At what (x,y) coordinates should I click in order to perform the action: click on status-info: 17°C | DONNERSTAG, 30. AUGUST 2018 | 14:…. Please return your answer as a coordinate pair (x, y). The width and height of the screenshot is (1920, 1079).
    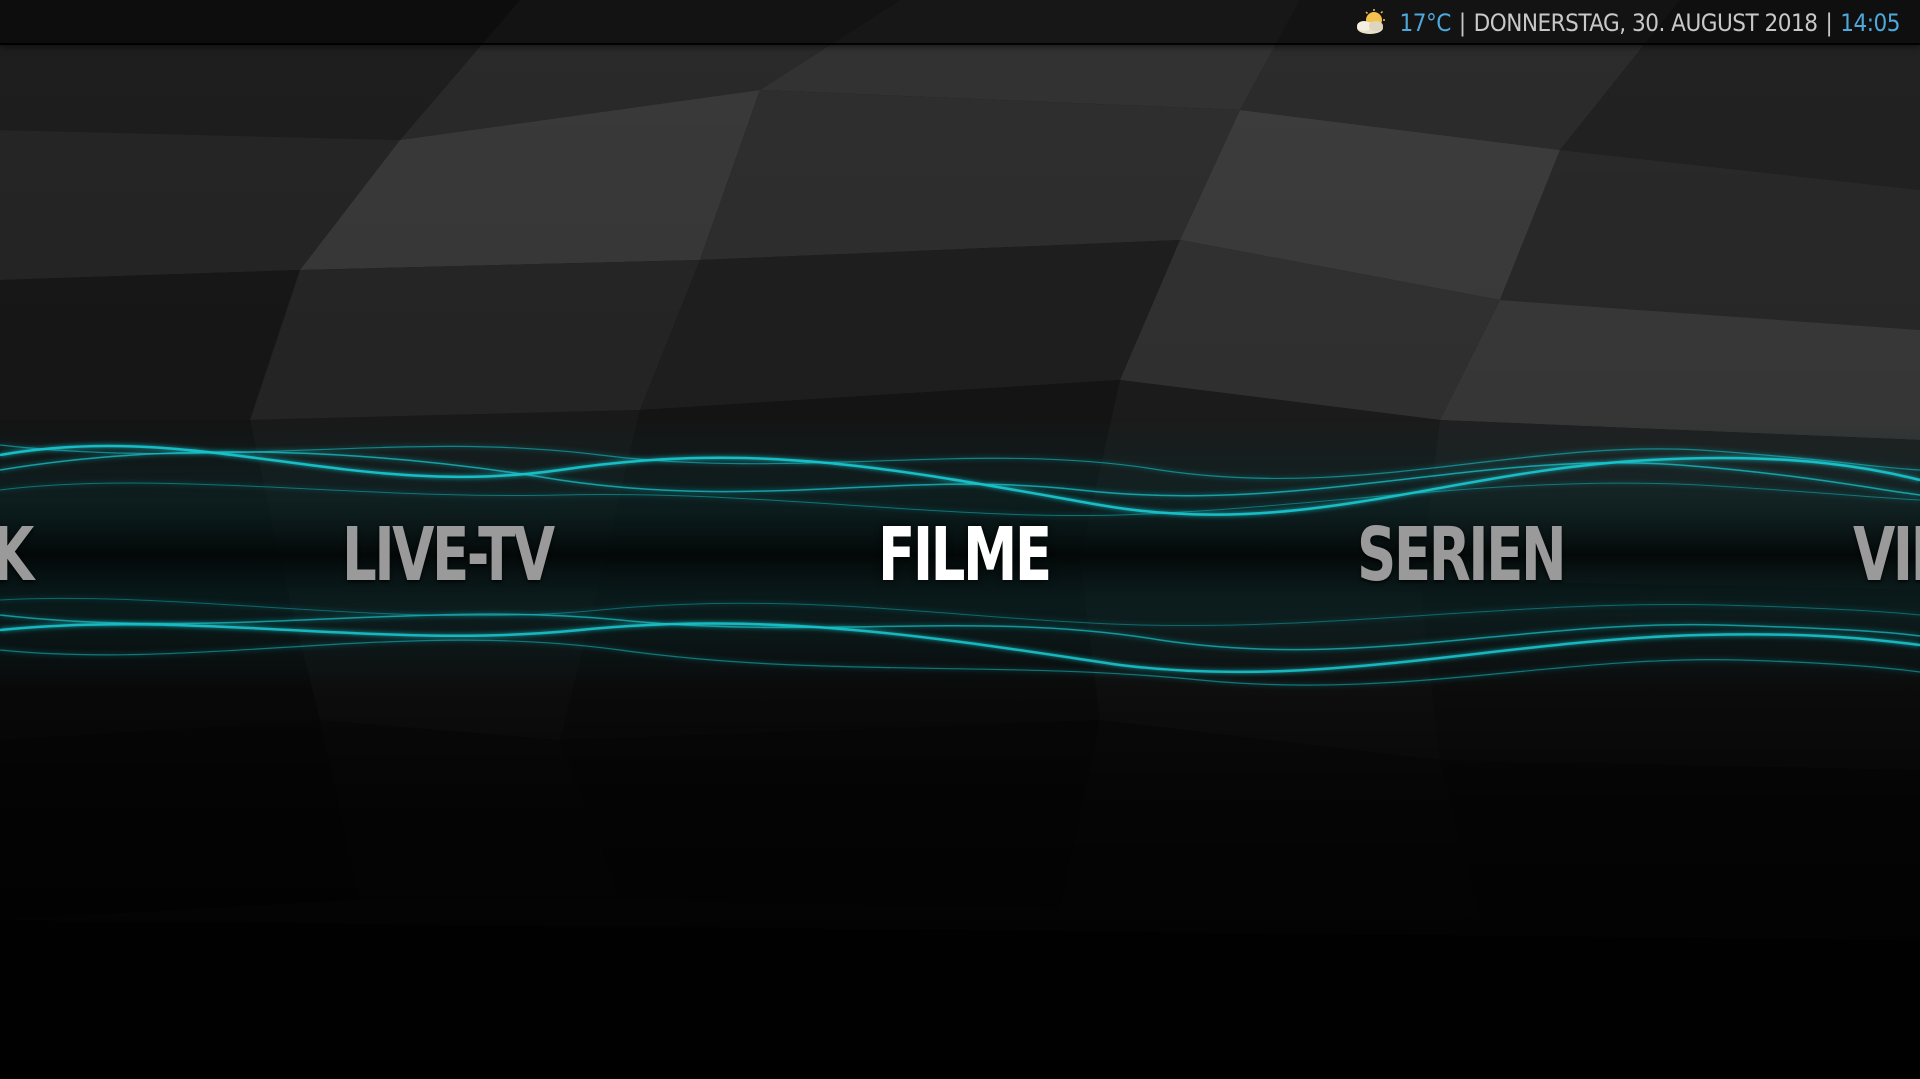
    Looking at the image, I should click on (1626, 23).